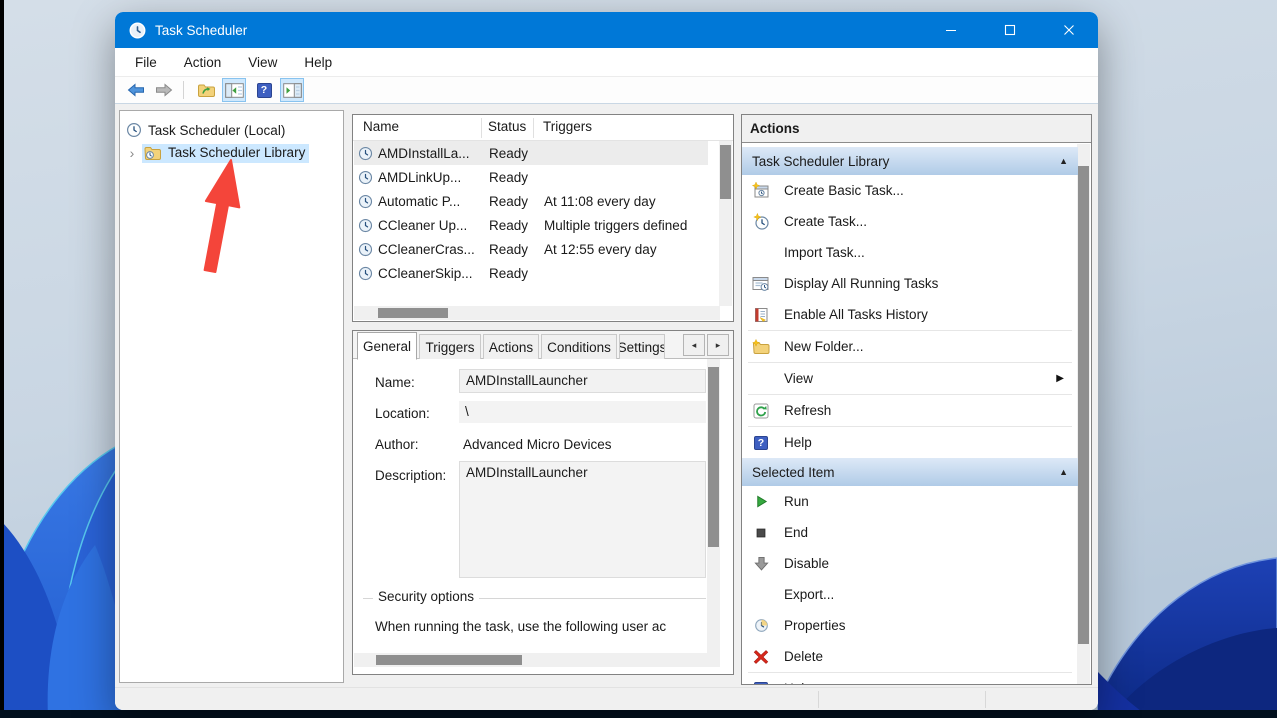 The height and width of the screenshot is (718, 1277). Describe the element at coordinates (146, 62) in the screenshot. I see `menu-file: File` at that location.